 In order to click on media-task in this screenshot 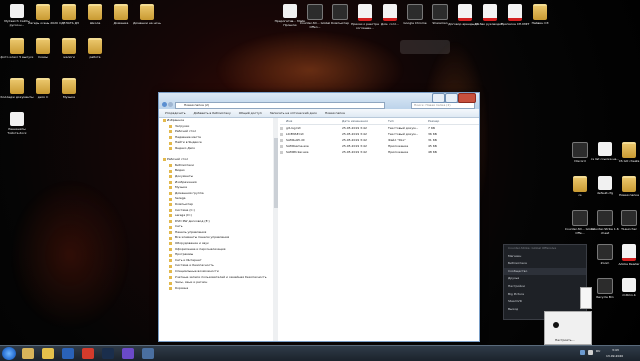, I will do `click(68, 353)`.